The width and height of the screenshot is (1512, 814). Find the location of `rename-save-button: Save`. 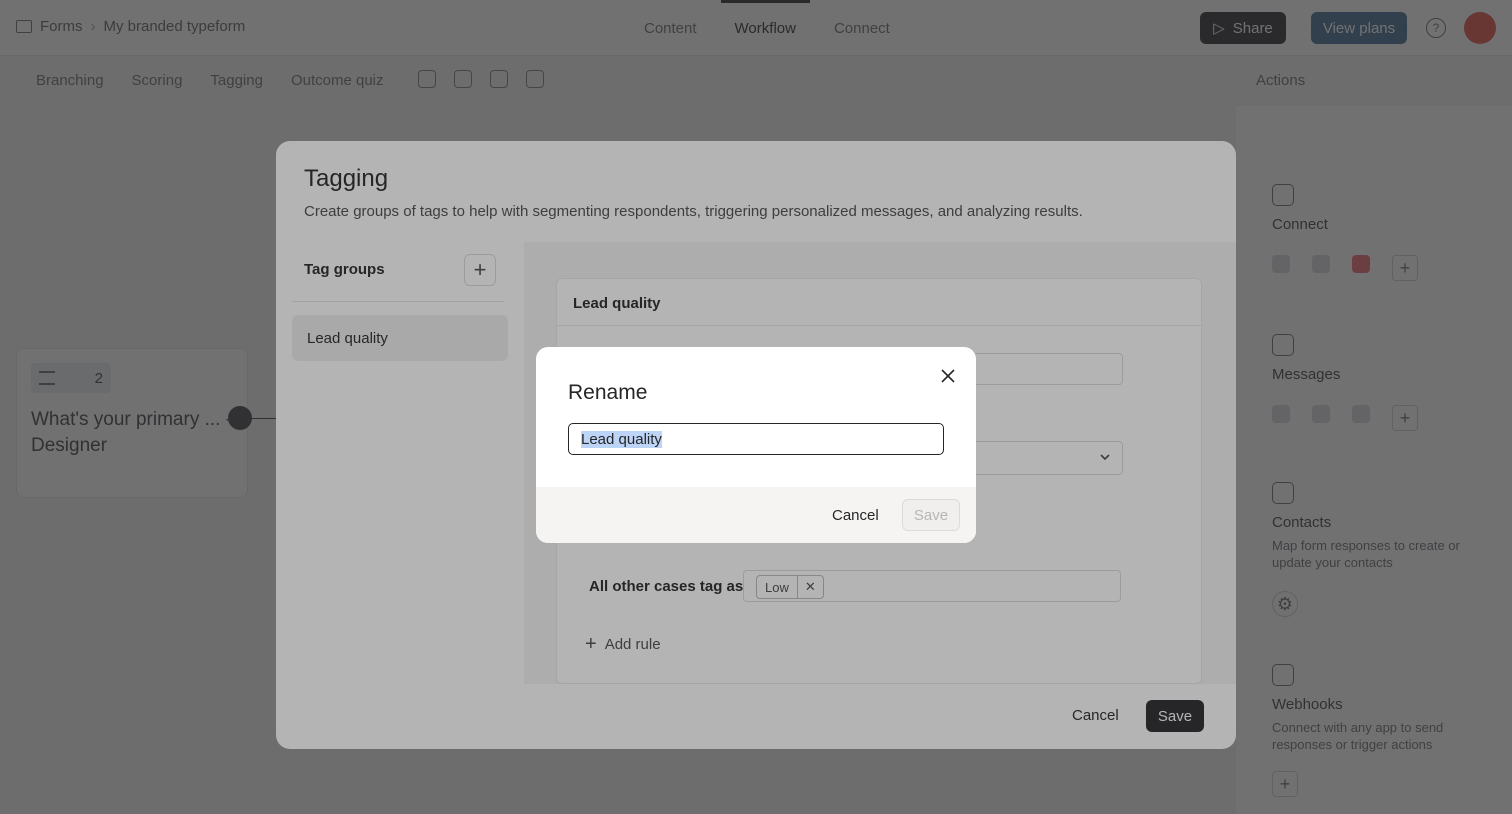

rename-save-button: Save is located at coordinates (931, 515).